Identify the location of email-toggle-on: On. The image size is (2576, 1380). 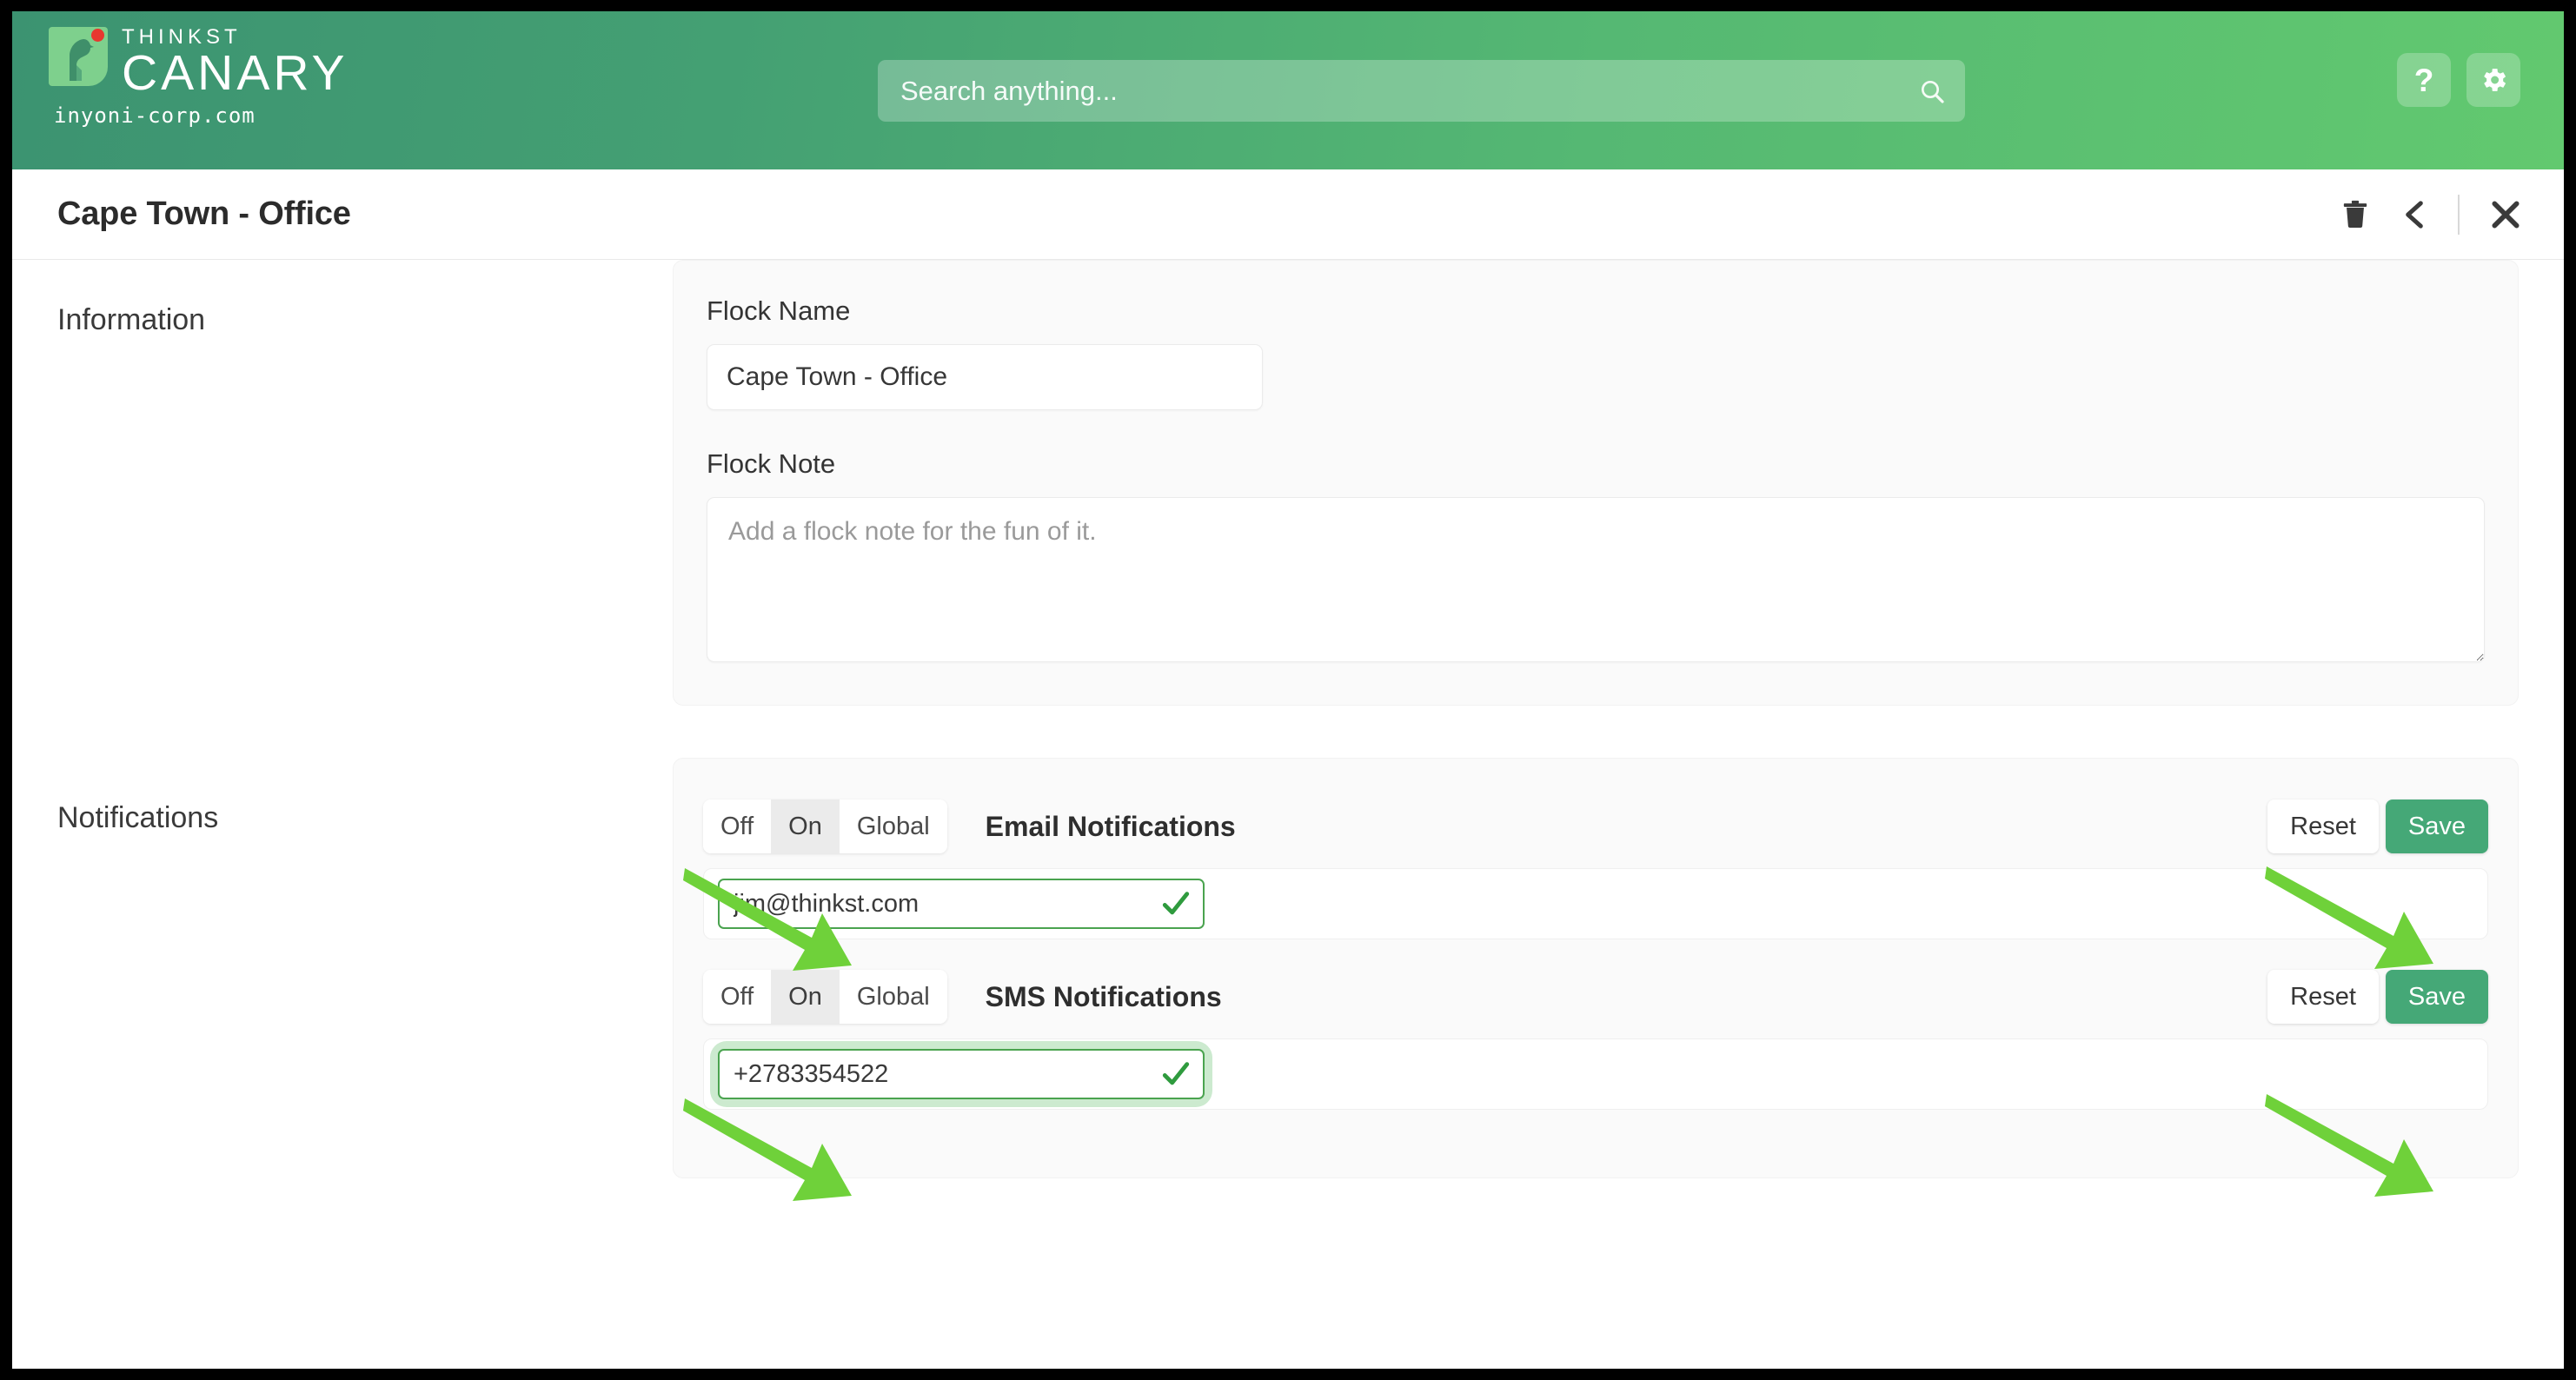
(805, 826).